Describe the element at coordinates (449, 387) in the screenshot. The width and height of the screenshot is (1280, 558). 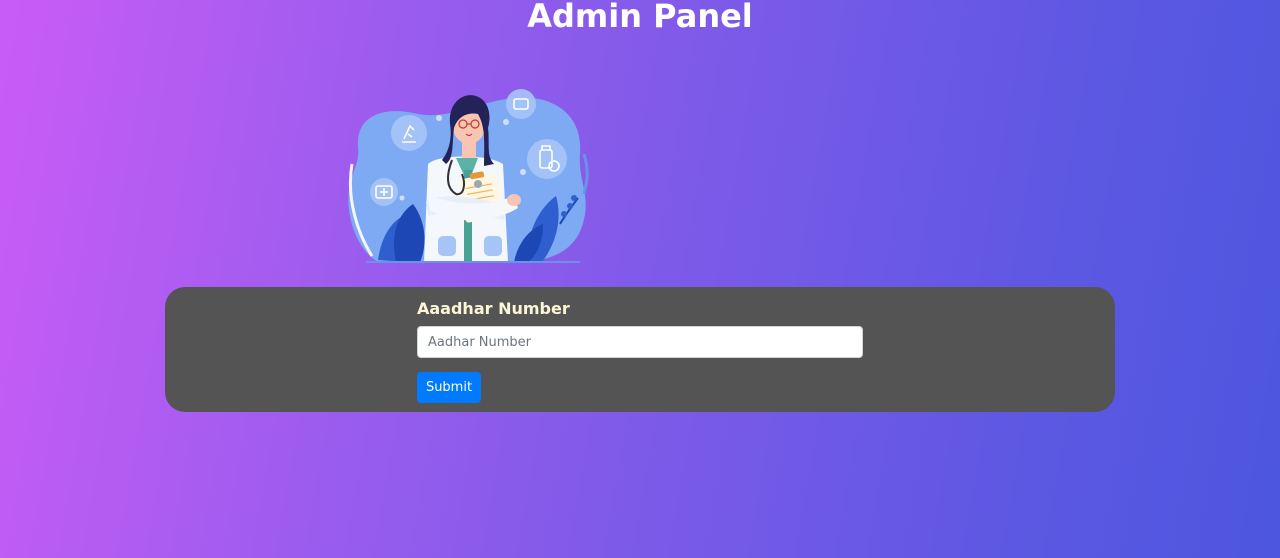
I see `submit-button: Submit` at that location.